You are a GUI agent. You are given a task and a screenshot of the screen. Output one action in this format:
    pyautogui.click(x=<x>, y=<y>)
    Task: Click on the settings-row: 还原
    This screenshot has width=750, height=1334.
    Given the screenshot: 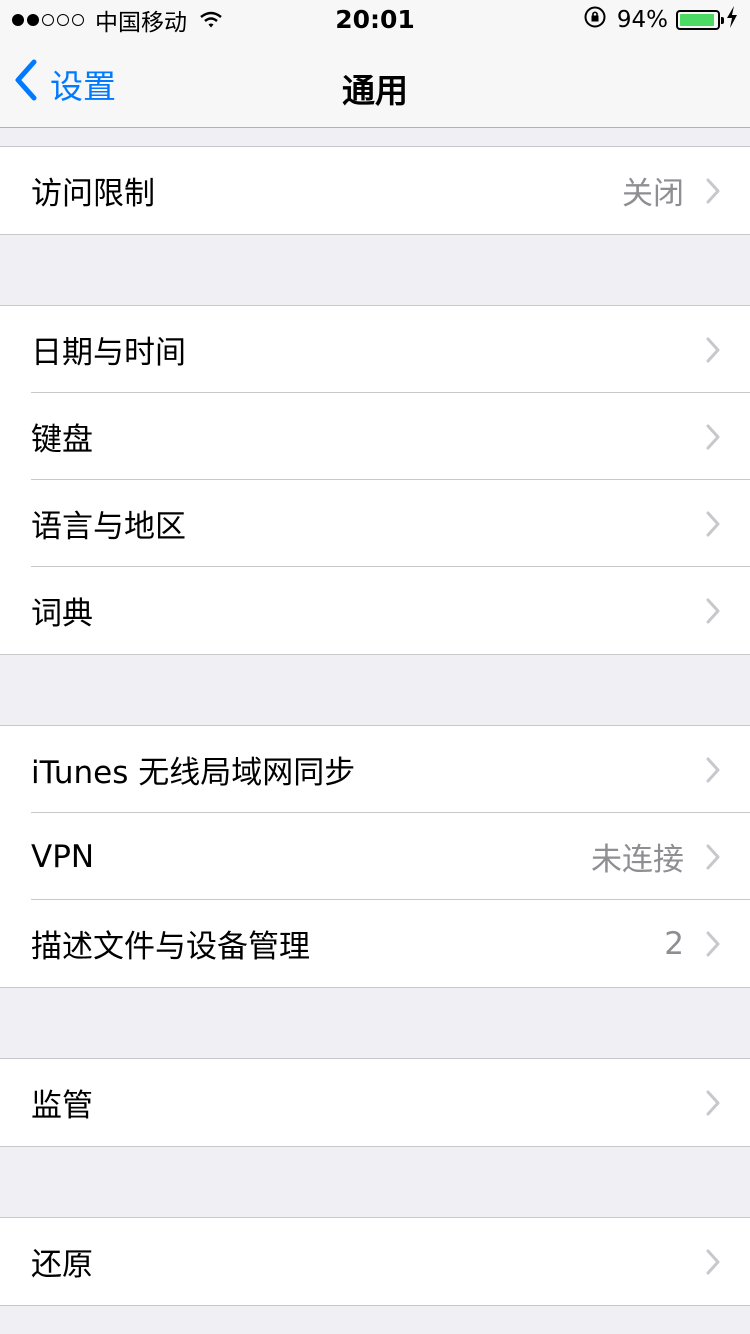 What is the action you would take?
    pyautogui.click(x=375, y=1261)
    